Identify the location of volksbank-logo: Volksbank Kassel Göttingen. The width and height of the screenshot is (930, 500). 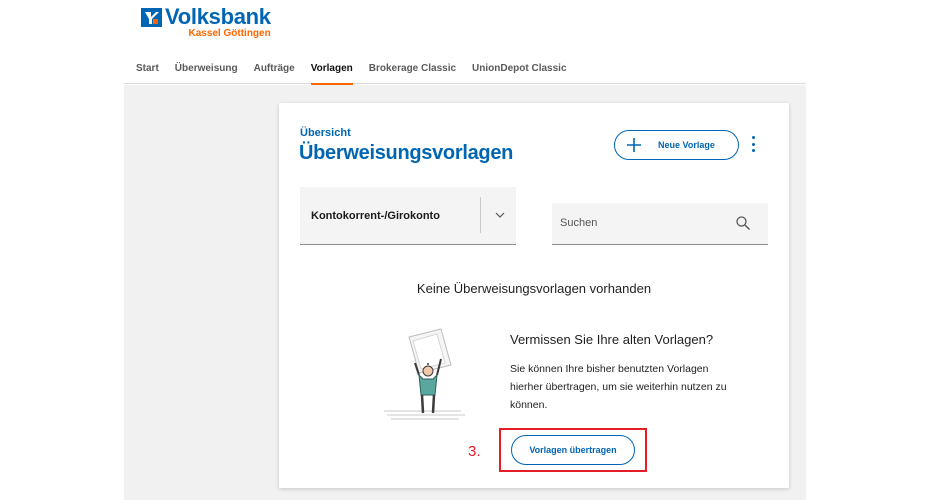
(206, 22).